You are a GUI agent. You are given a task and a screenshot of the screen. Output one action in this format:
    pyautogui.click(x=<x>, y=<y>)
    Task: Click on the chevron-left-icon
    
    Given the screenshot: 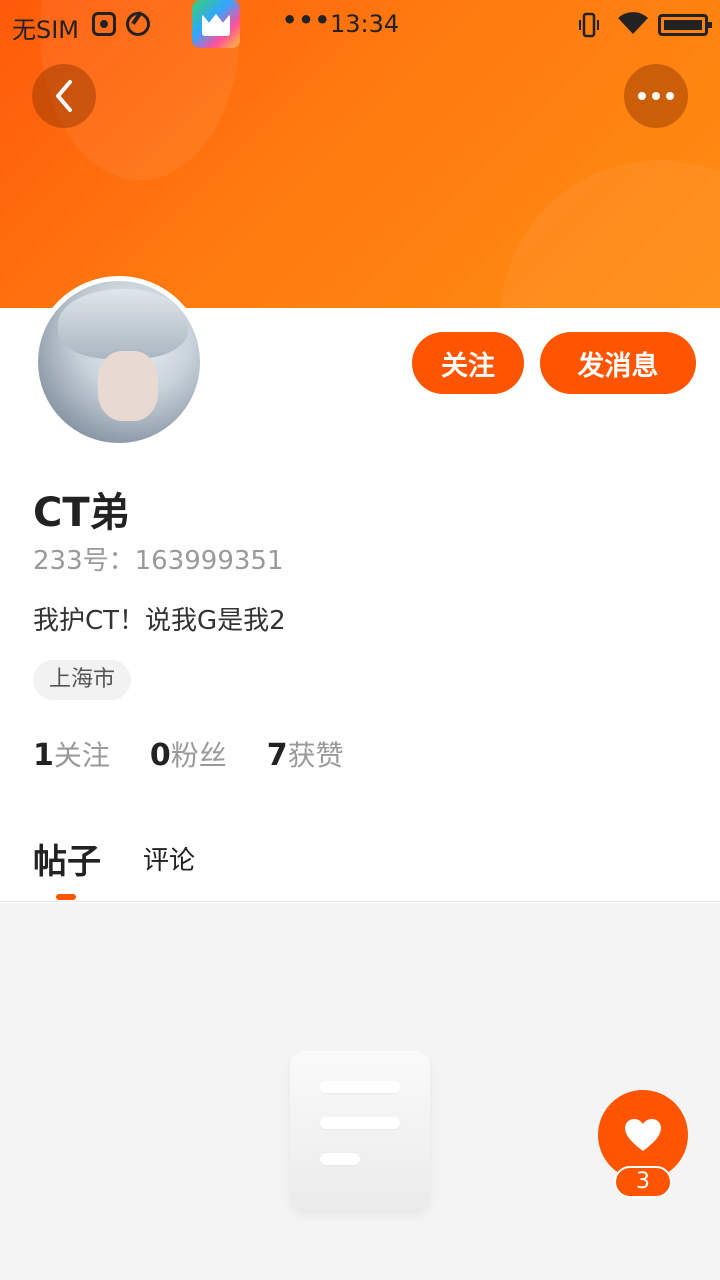 What is the action you would take?
    pyautogui.click(x=64, y=96)
    